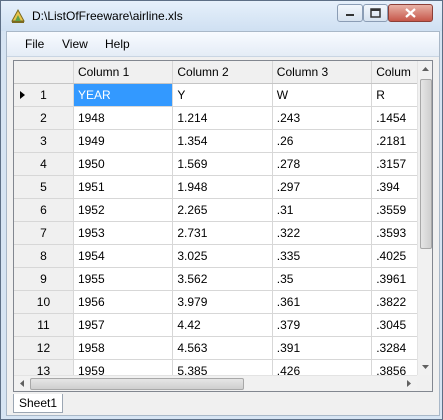 Image resolution: width=443 pixels, height=420 pixels. Describe the element at coordinates (322, 187) in the screenshot. I see `grid-cell: .297` at that location.